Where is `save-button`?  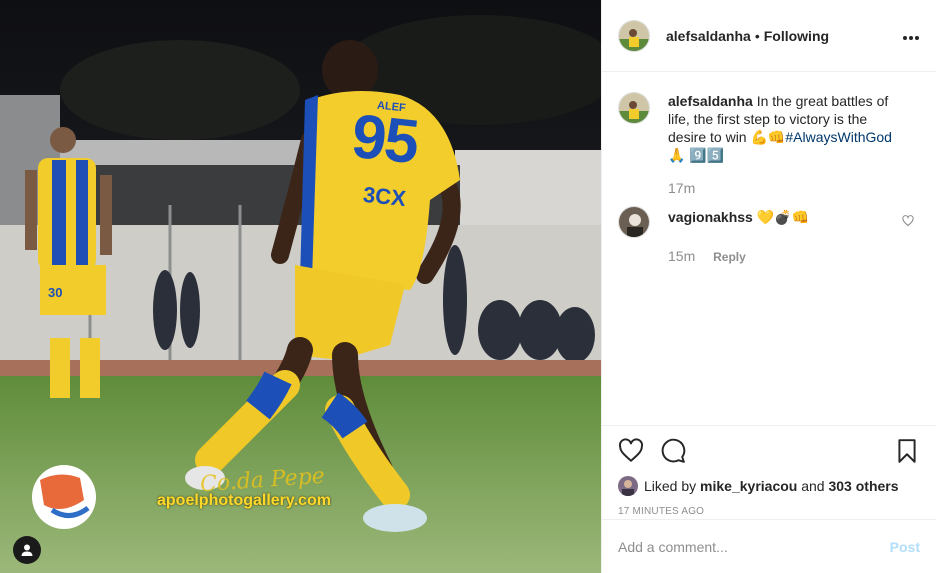
save-button is located at coordinates (907, 451).